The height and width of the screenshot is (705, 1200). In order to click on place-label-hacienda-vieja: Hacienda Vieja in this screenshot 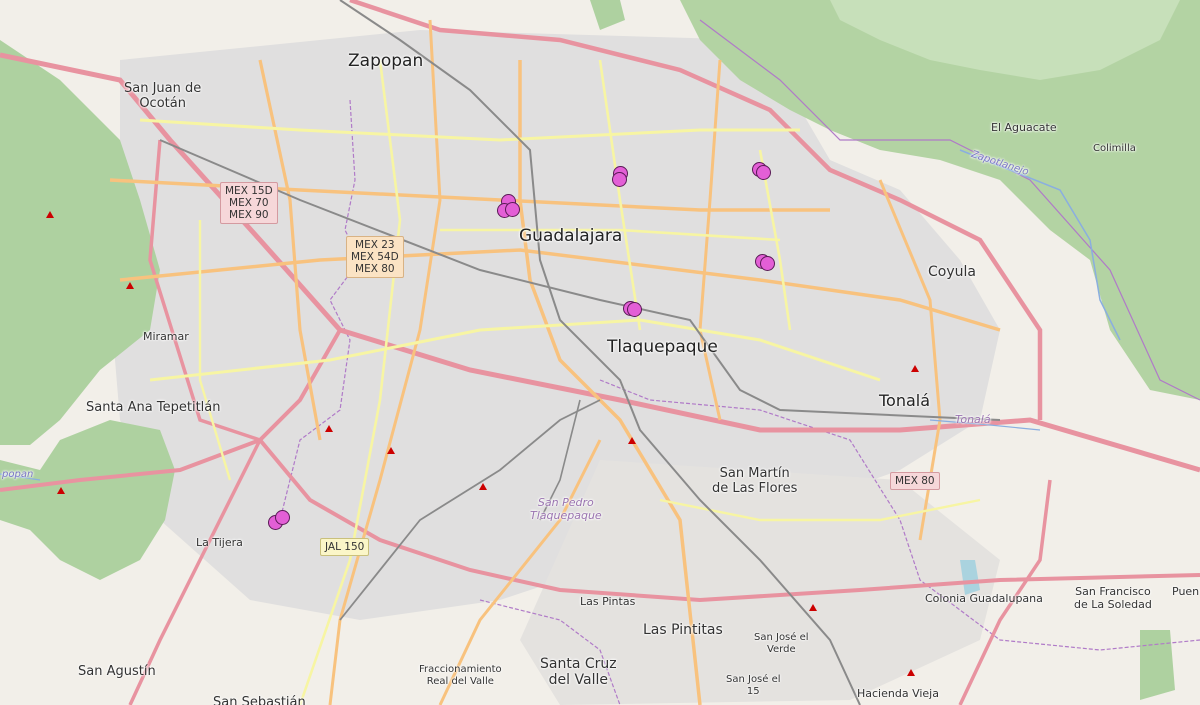, I will do `click(898, 693)`.